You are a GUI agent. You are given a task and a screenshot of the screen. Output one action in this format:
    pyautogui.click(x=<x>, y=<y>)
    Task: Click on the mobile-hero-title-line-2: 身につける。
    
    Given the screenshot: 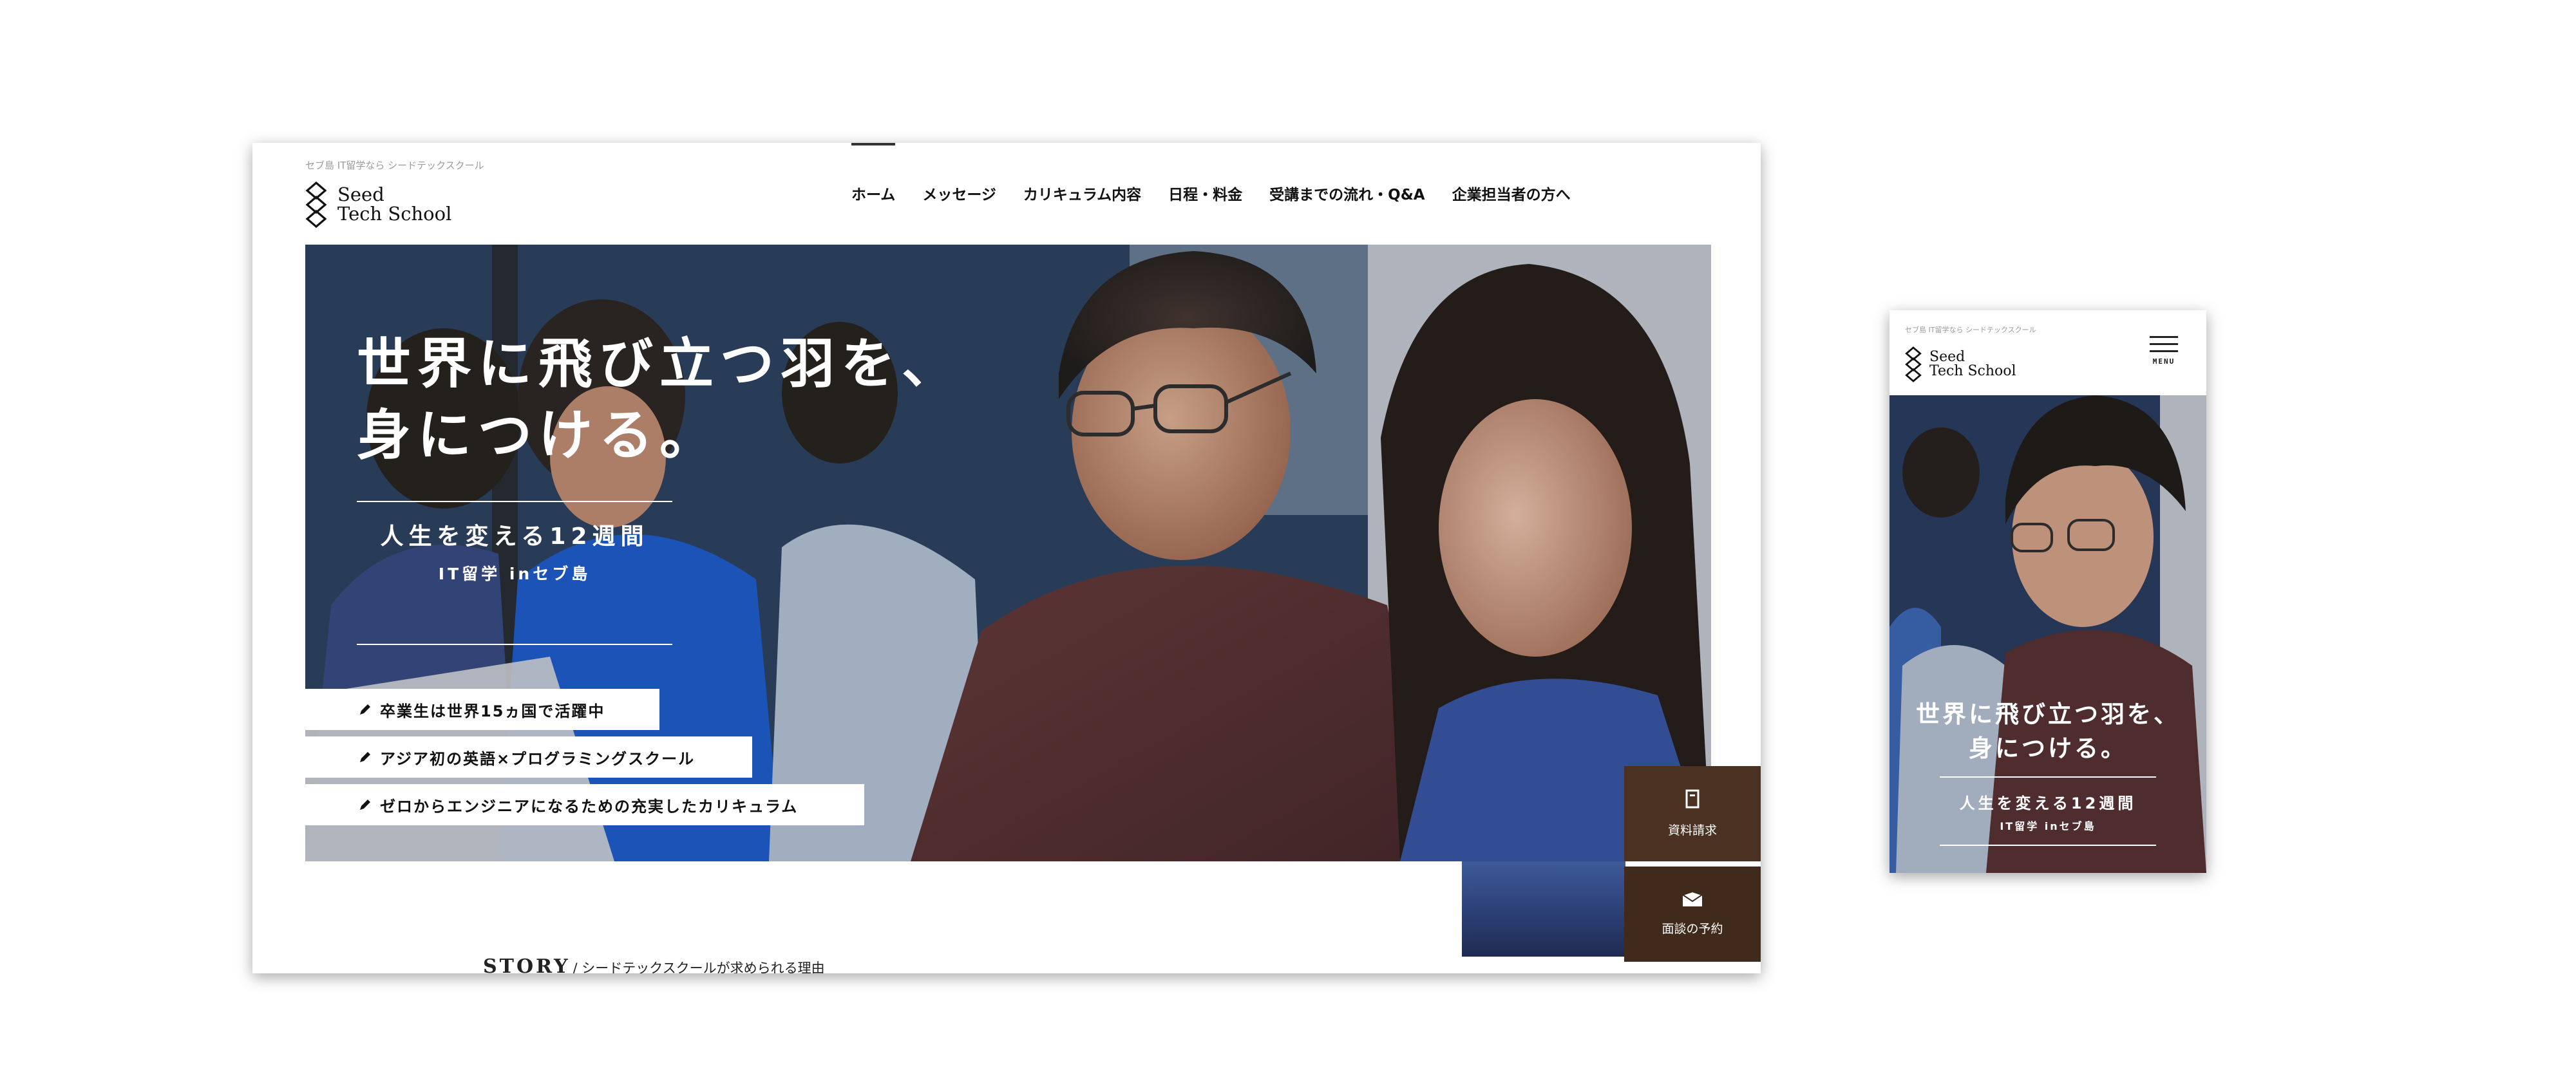 What is the action you would take?
    pyautogui.click(x=2048, y=748)
    